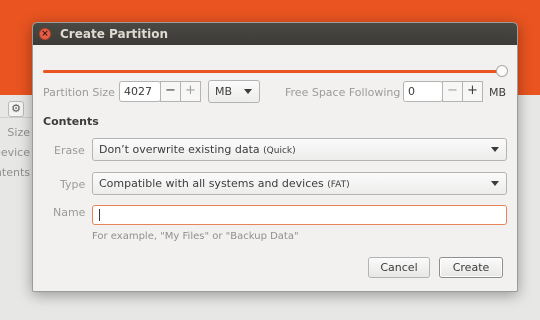  Describe the element at coordinates (190, 91) in the screenshot. I see `partition-size-increment-button: +` at that location.